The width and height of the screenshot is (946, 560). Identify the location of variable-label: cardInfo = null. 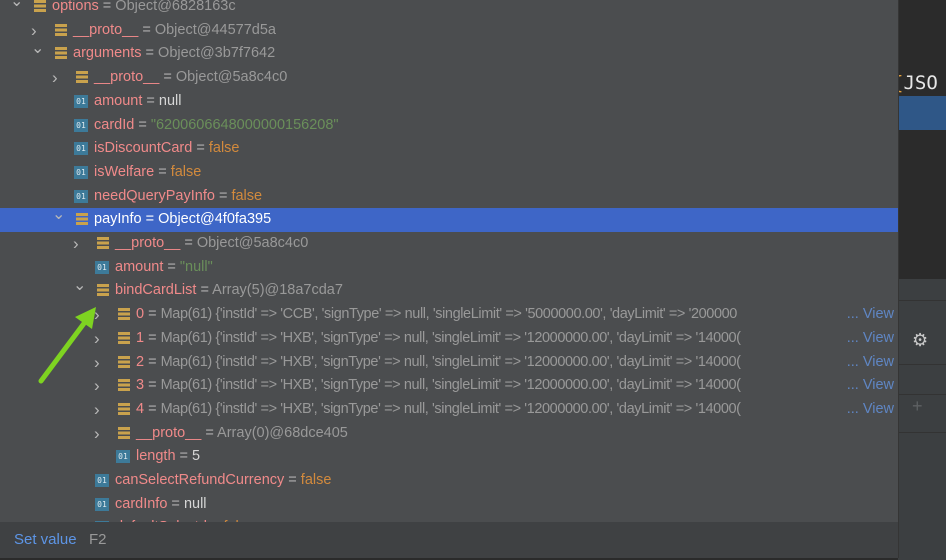
(161, 503).